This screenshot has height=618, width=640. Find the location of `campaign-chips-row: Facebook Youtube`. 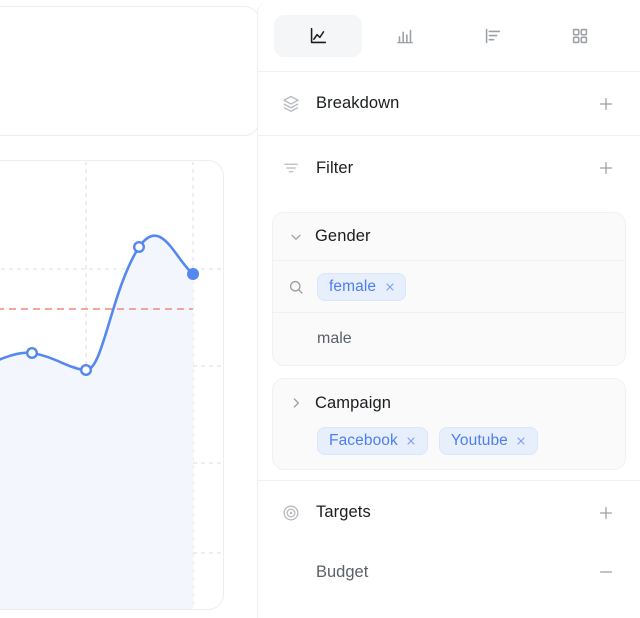

campaign-chips-row: Facebook Youtube is located at coordinates (449, 448).